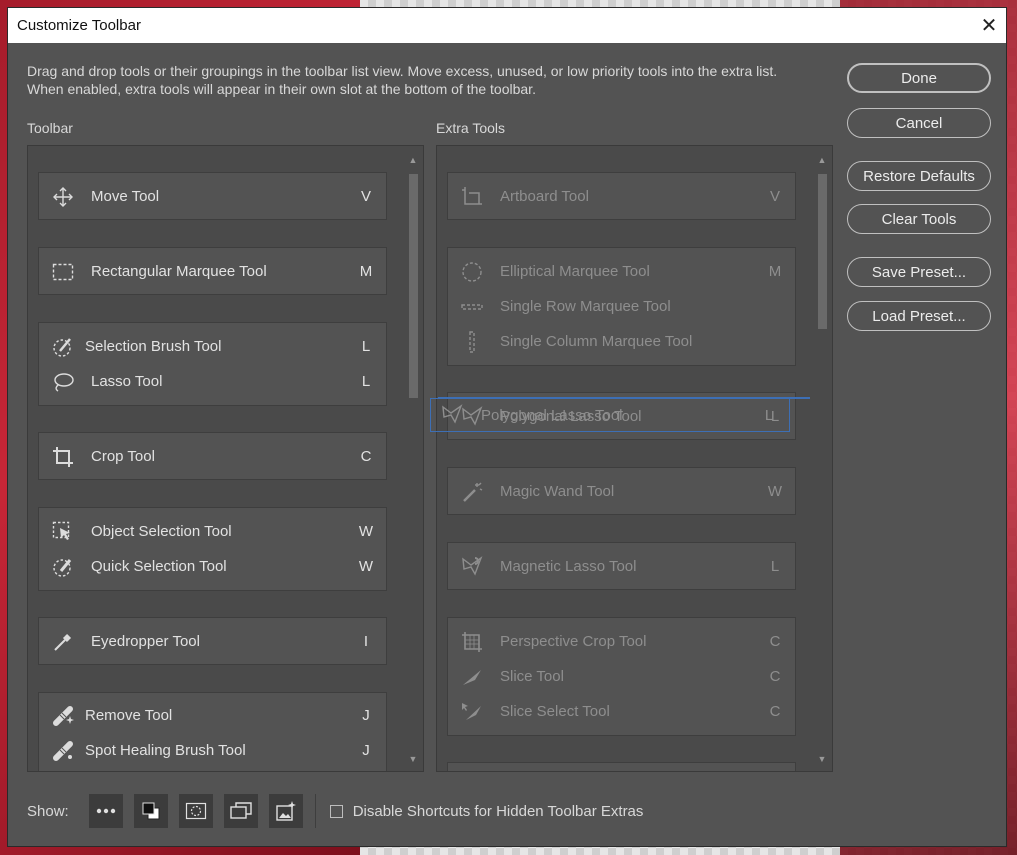 This screenshot has height=855, width=1017. Describe the element at coordinates (123, 456) in the screenshot. I see `tool-name: Crop Tool` at that location.